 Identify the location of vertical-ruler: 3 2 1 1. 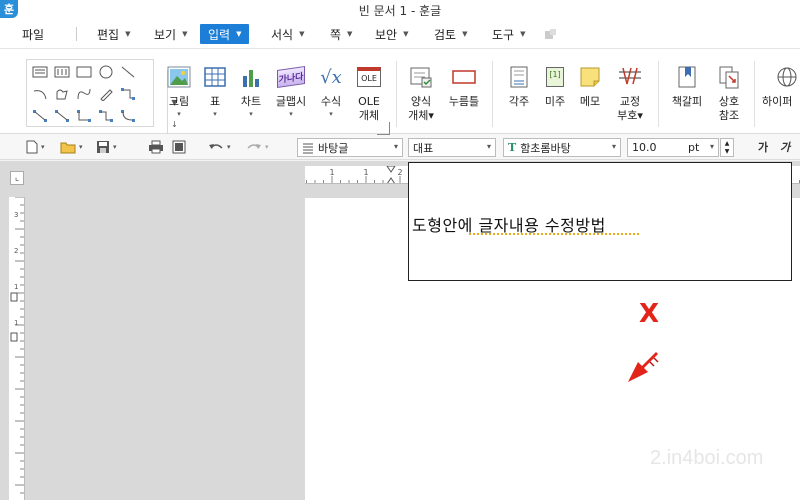
(17, 348).